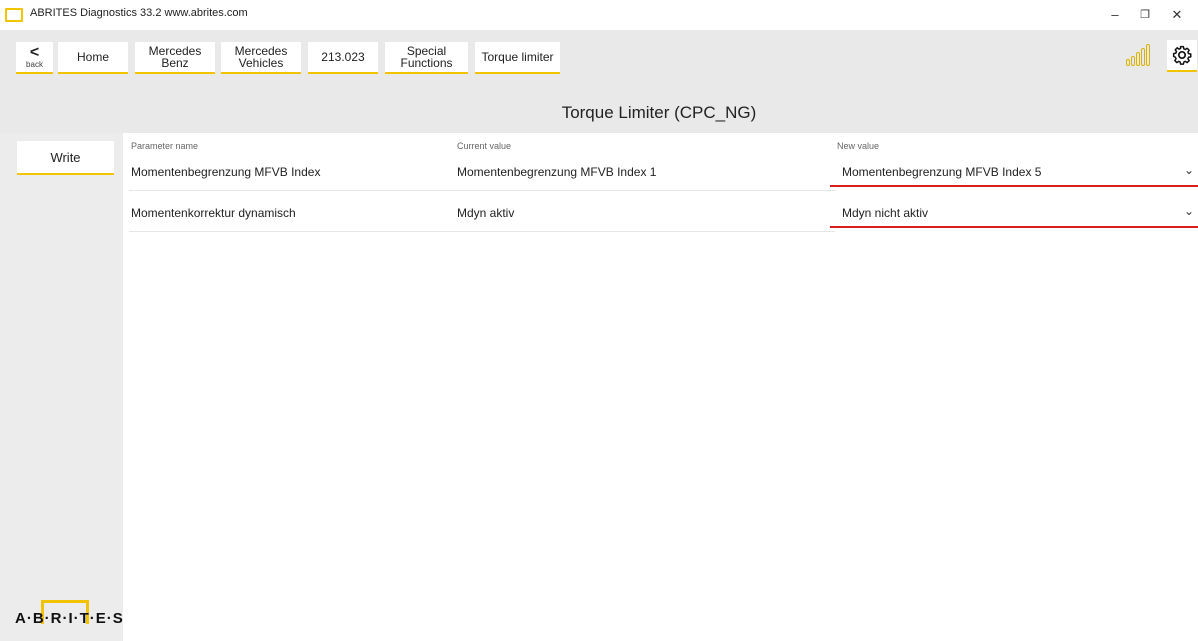 This screenshot has width=1198, height=641. Describe the element at coordinates (165, 146) in the screenshot. I see `column-header-parameter-name: Parameter name` at that location.